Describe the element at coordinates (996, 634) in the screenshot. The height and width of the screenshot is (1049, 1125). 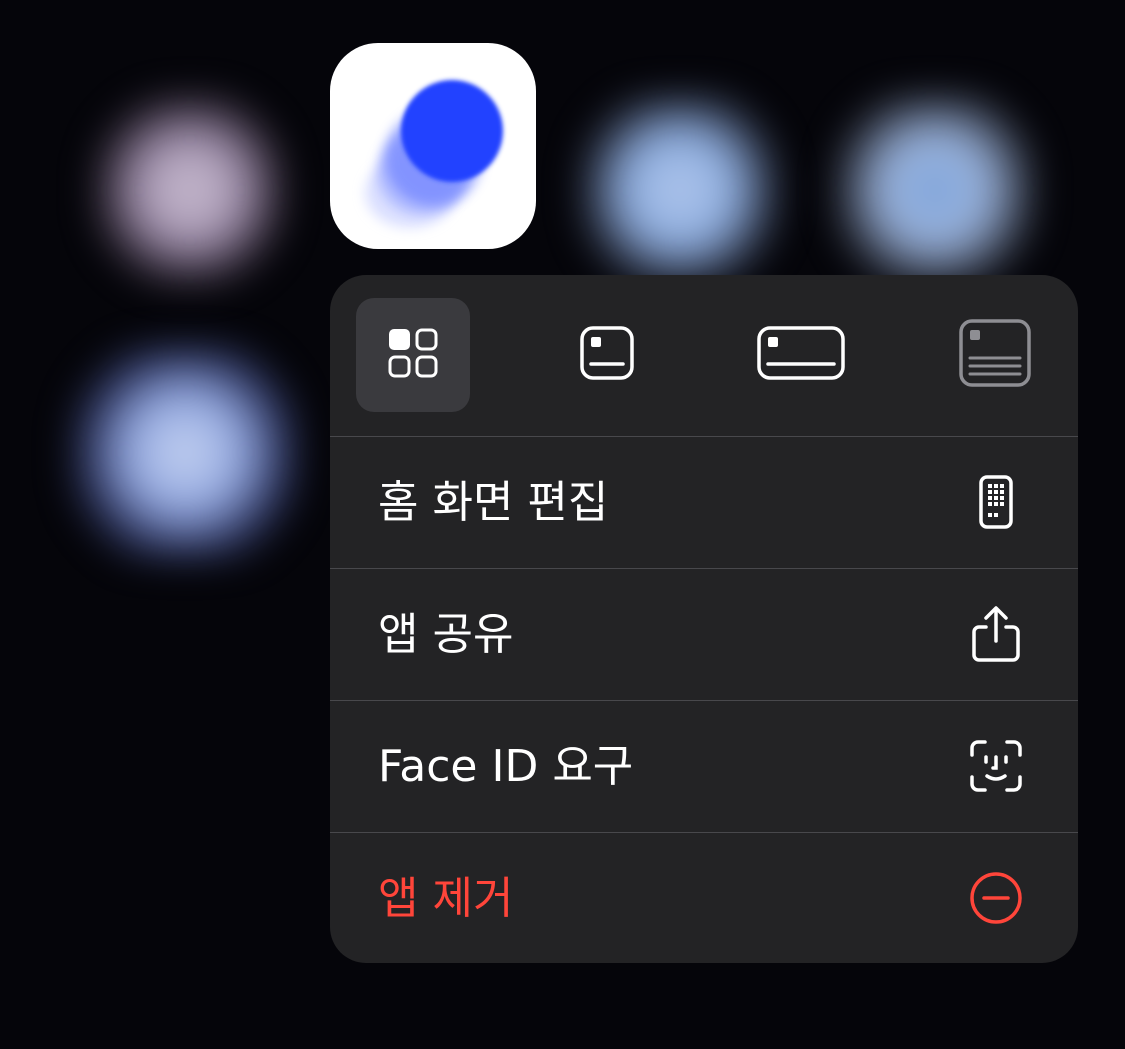
I see `share-icon` at that location.